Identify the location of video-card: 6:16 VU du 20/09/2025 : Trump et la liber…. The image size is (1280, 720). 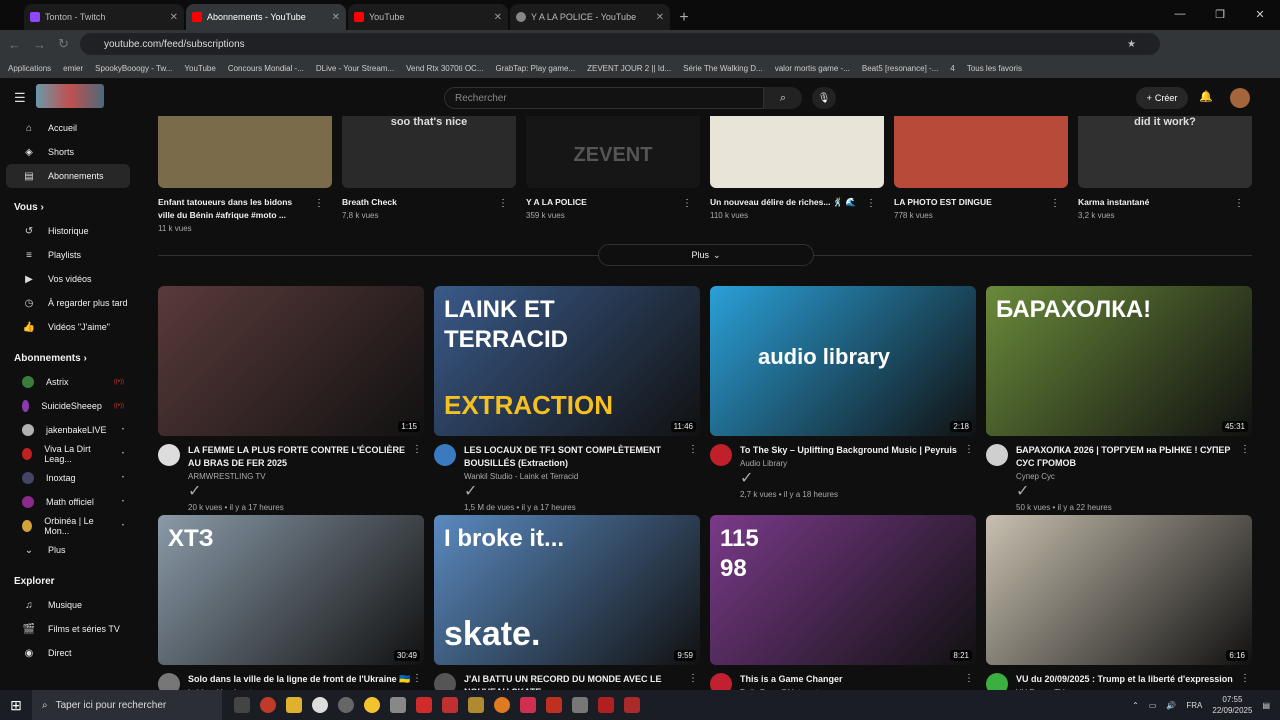
(1119, 602).